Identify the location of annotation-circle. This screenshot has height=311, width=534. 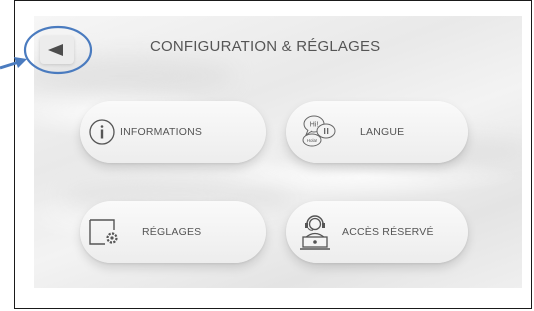
(58, 50).